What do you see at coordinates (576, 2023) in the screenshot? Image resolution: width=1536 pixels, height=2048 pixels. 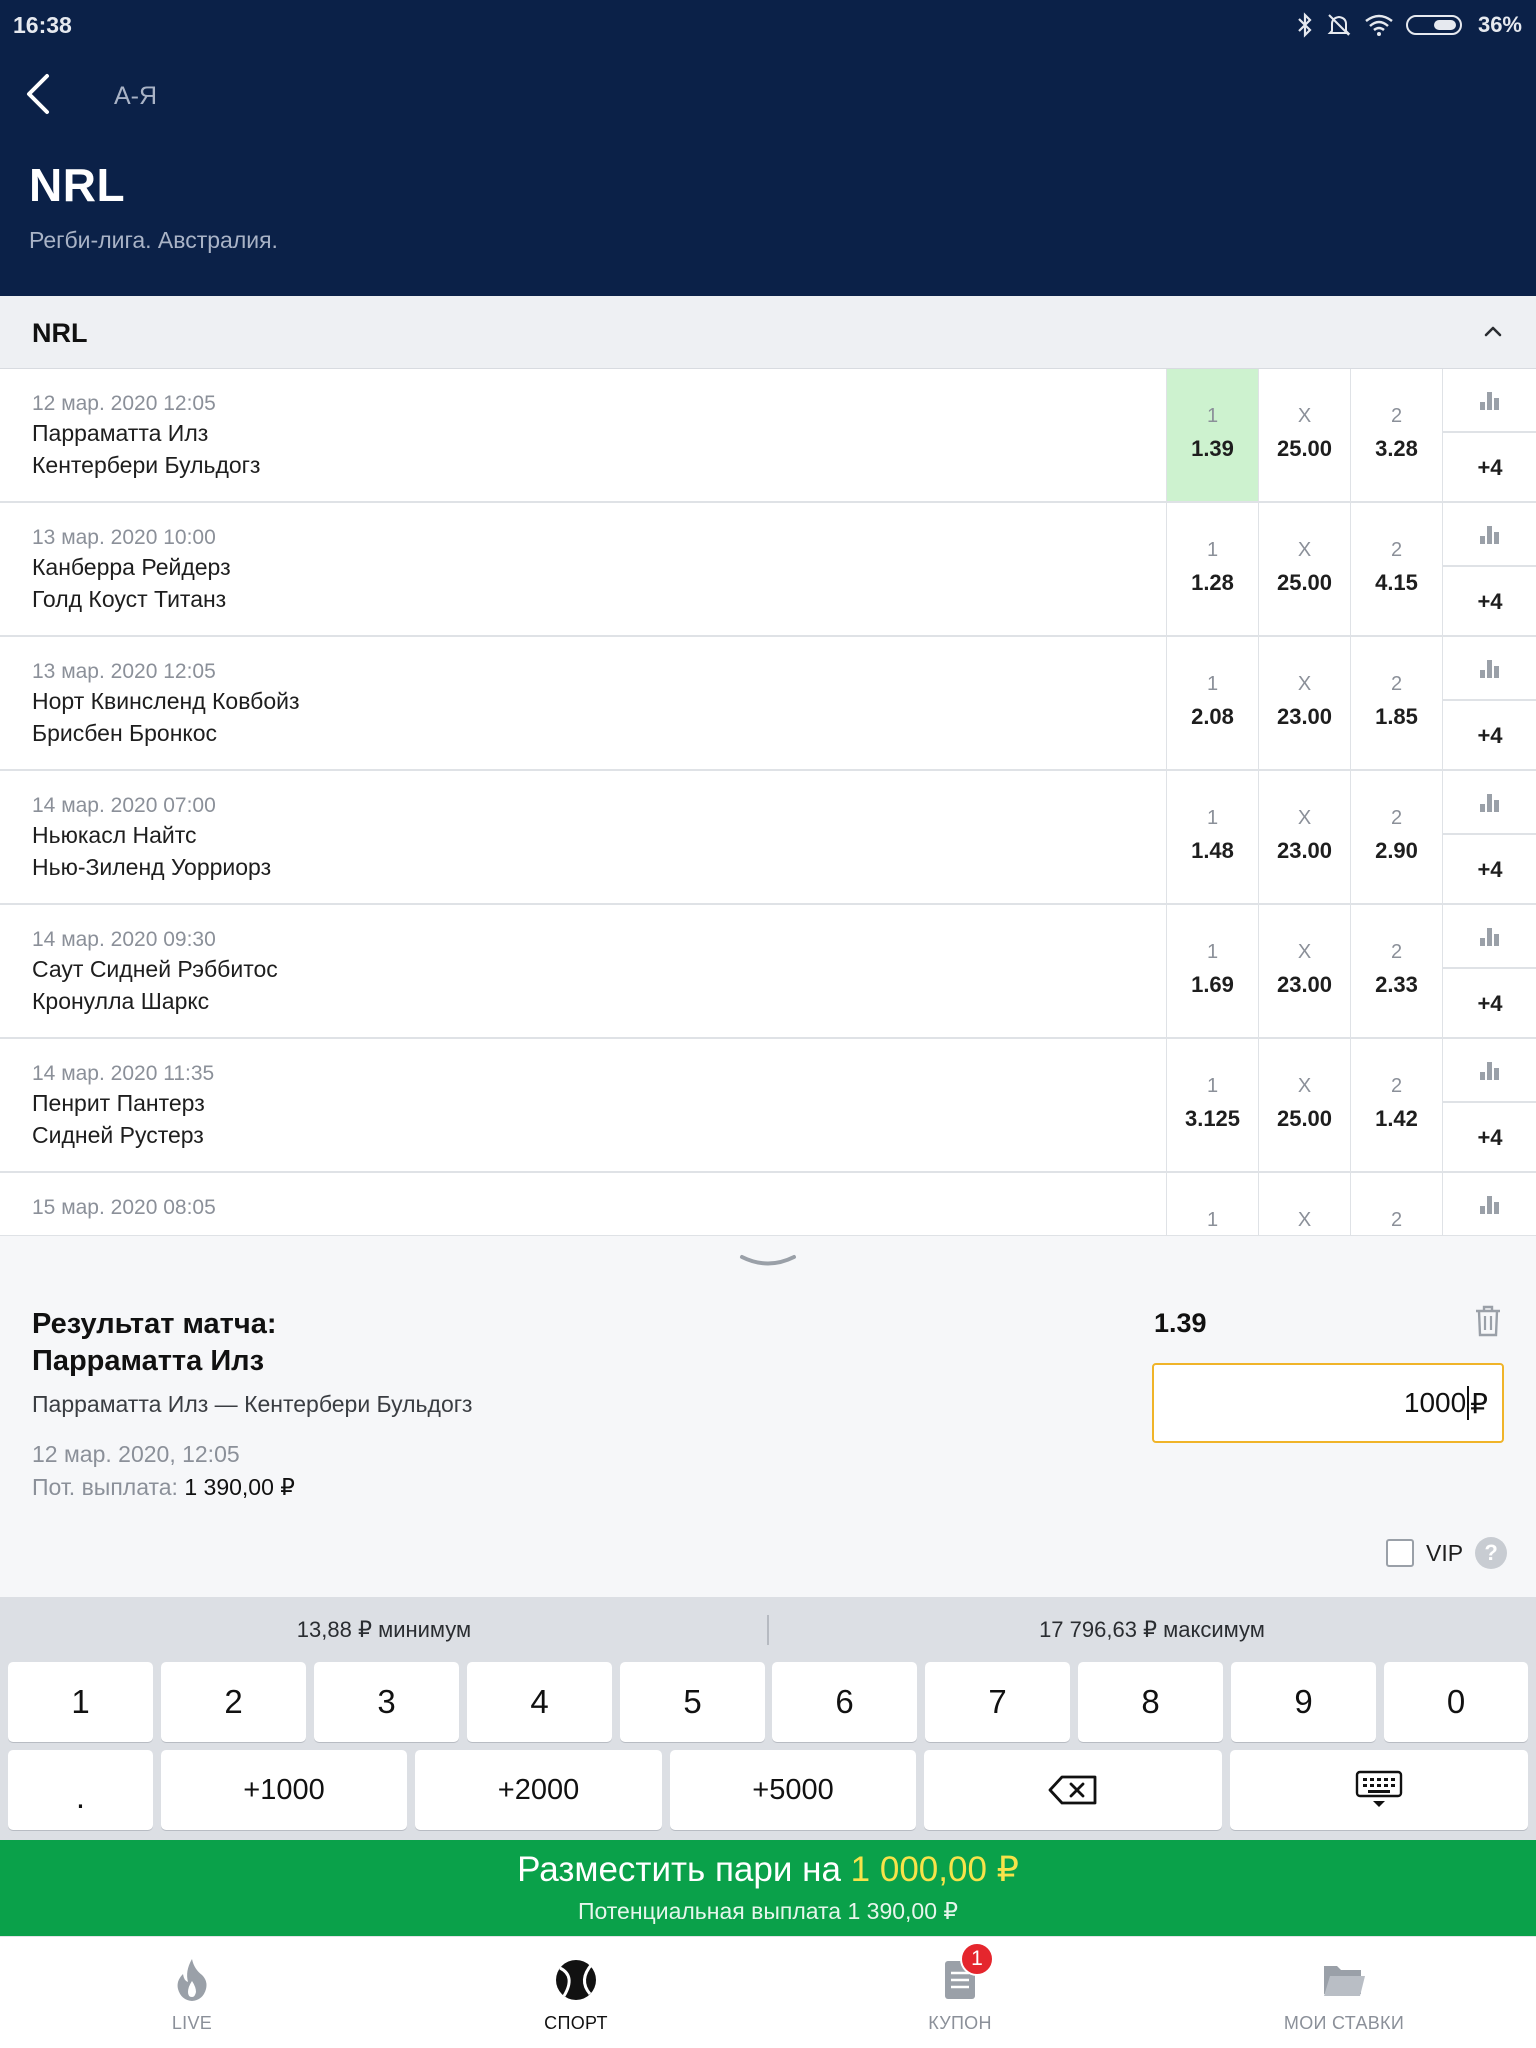 I see `nav-label: СПОРТ` at bounding box center [576, 2023].